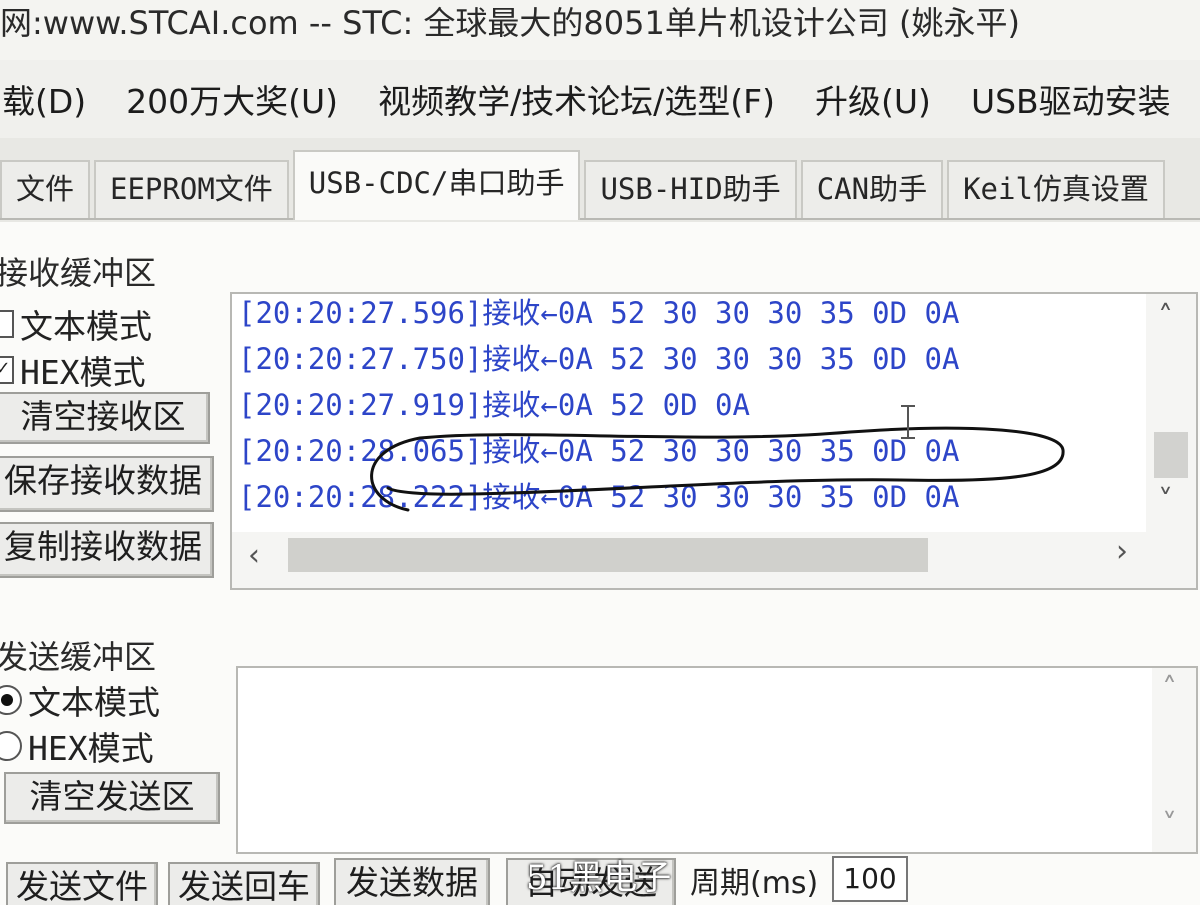 The width and height of the screenshot is (1200, 905). Describe the element at coordinates (1122, 551) in the screenshot. I see `scroll-right-icon: ›` at that location.